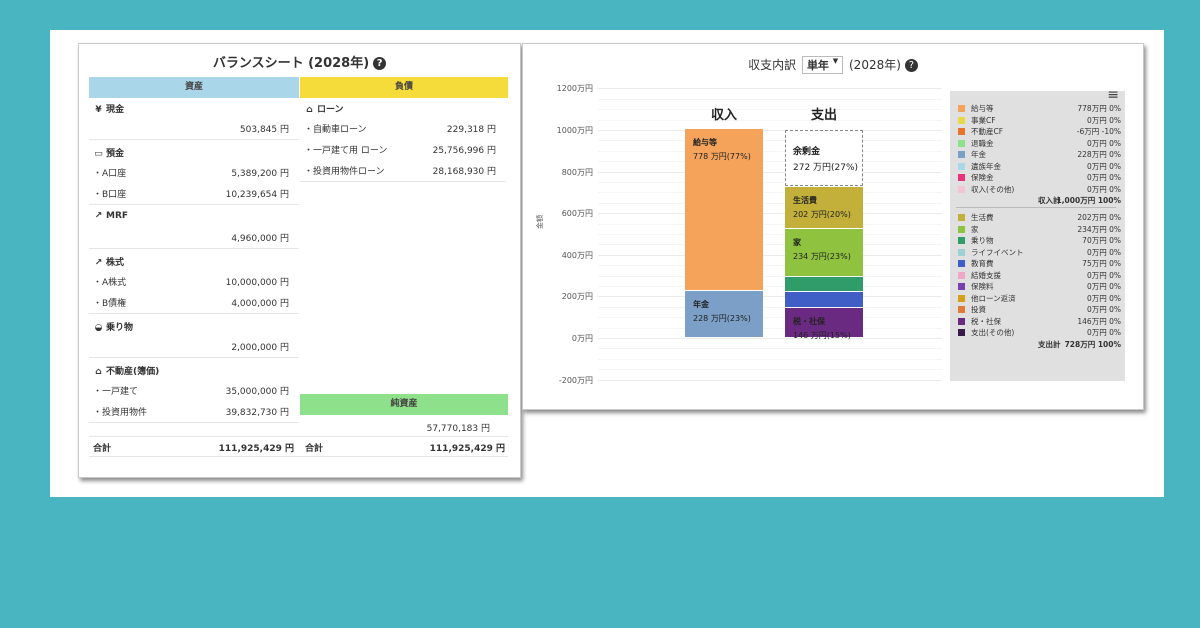 The width and height of the screenshot is (1200, 628). I want to click on item-amount: 35,000,000 円, so click(257, 392).